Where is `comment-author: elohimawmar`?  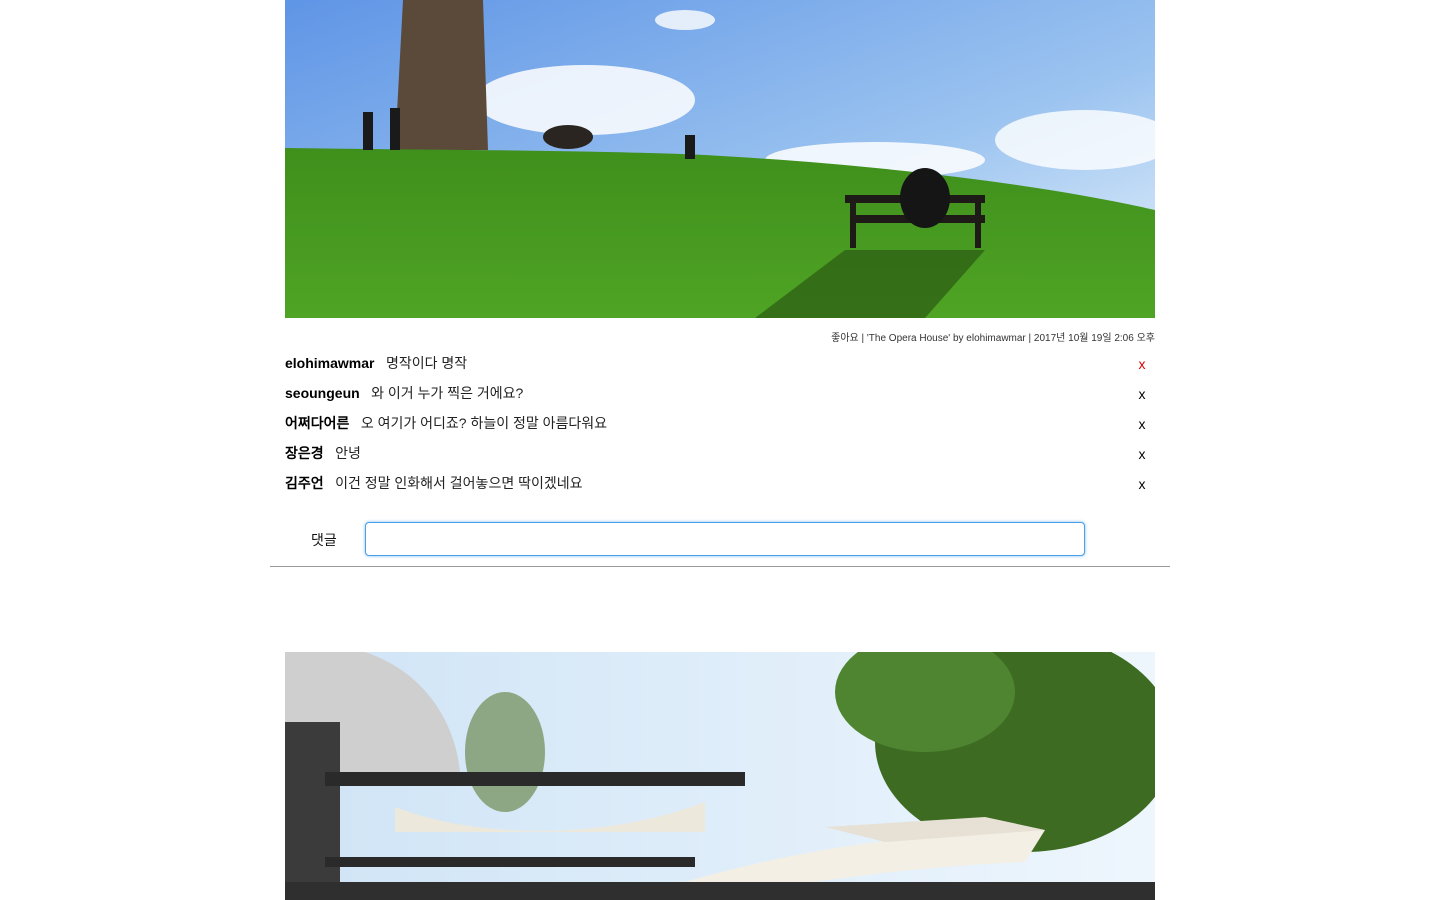
comment-author: elohimawmar is located at coordinates (329, 363).